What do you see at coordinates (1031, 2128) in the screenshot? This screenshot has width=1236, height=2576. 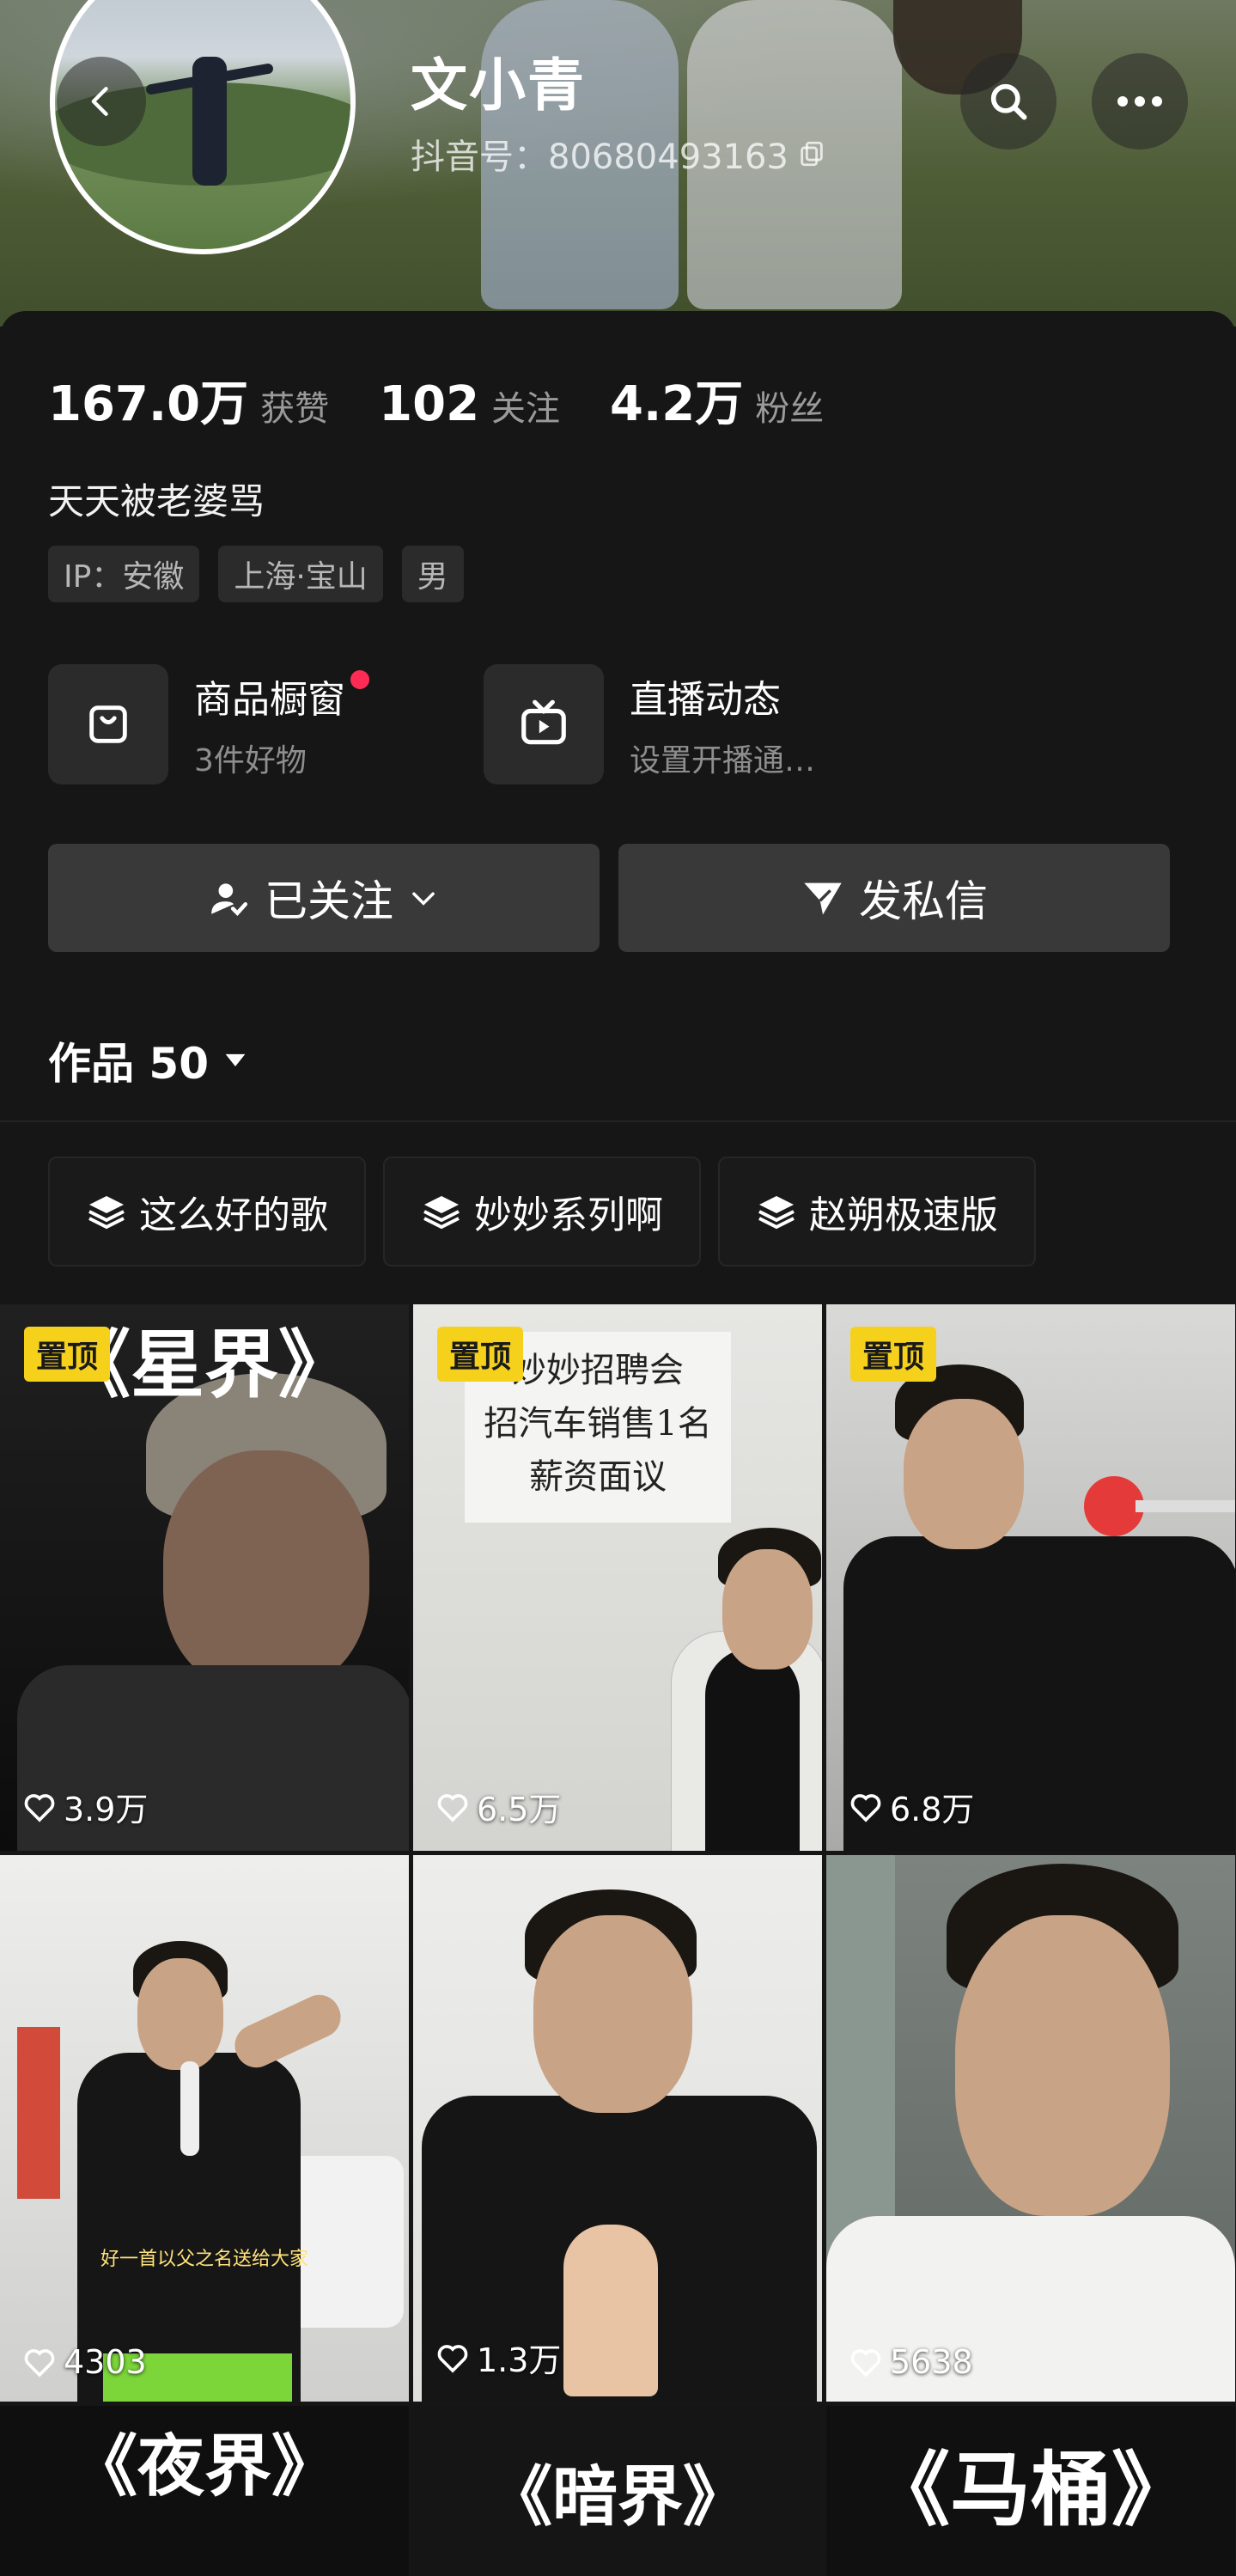 I see `video-thumbnail: 5638` at bounding box center [1031, 2128].